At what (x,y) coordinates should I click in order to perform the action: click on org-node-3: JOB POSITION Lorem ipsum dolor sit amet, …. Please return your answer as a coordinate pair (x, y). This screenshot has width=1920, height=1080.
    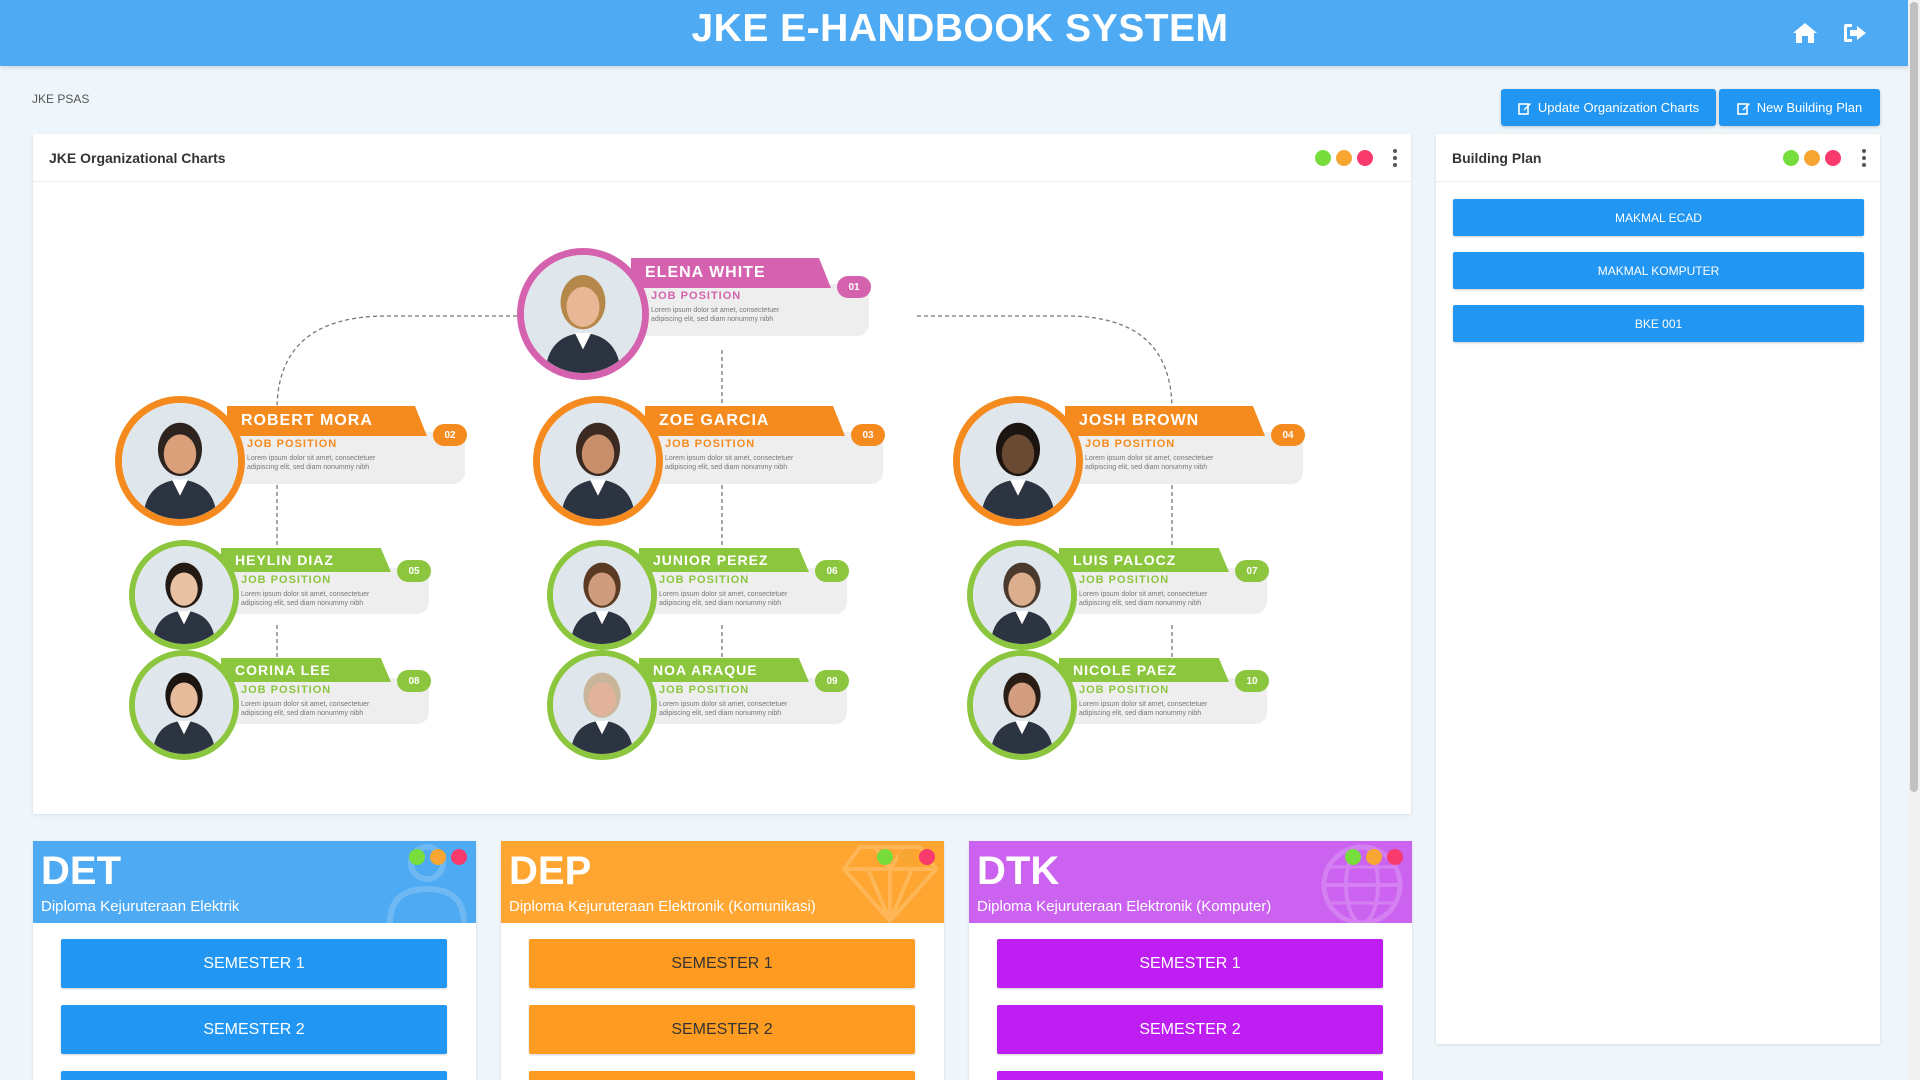
    Looking at the image, I should click on (709, 464).